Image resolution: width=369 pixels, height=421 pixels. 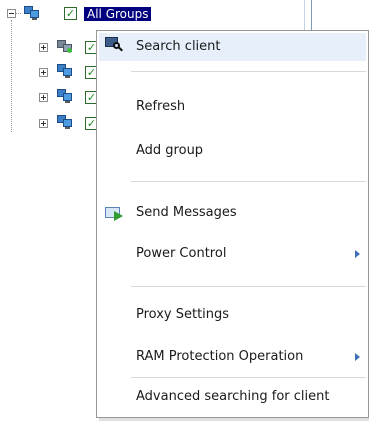 What do you see at coordinates (114, 45) in the screenshot?
I see `search-client-icon` at bounding box center [114, 45].